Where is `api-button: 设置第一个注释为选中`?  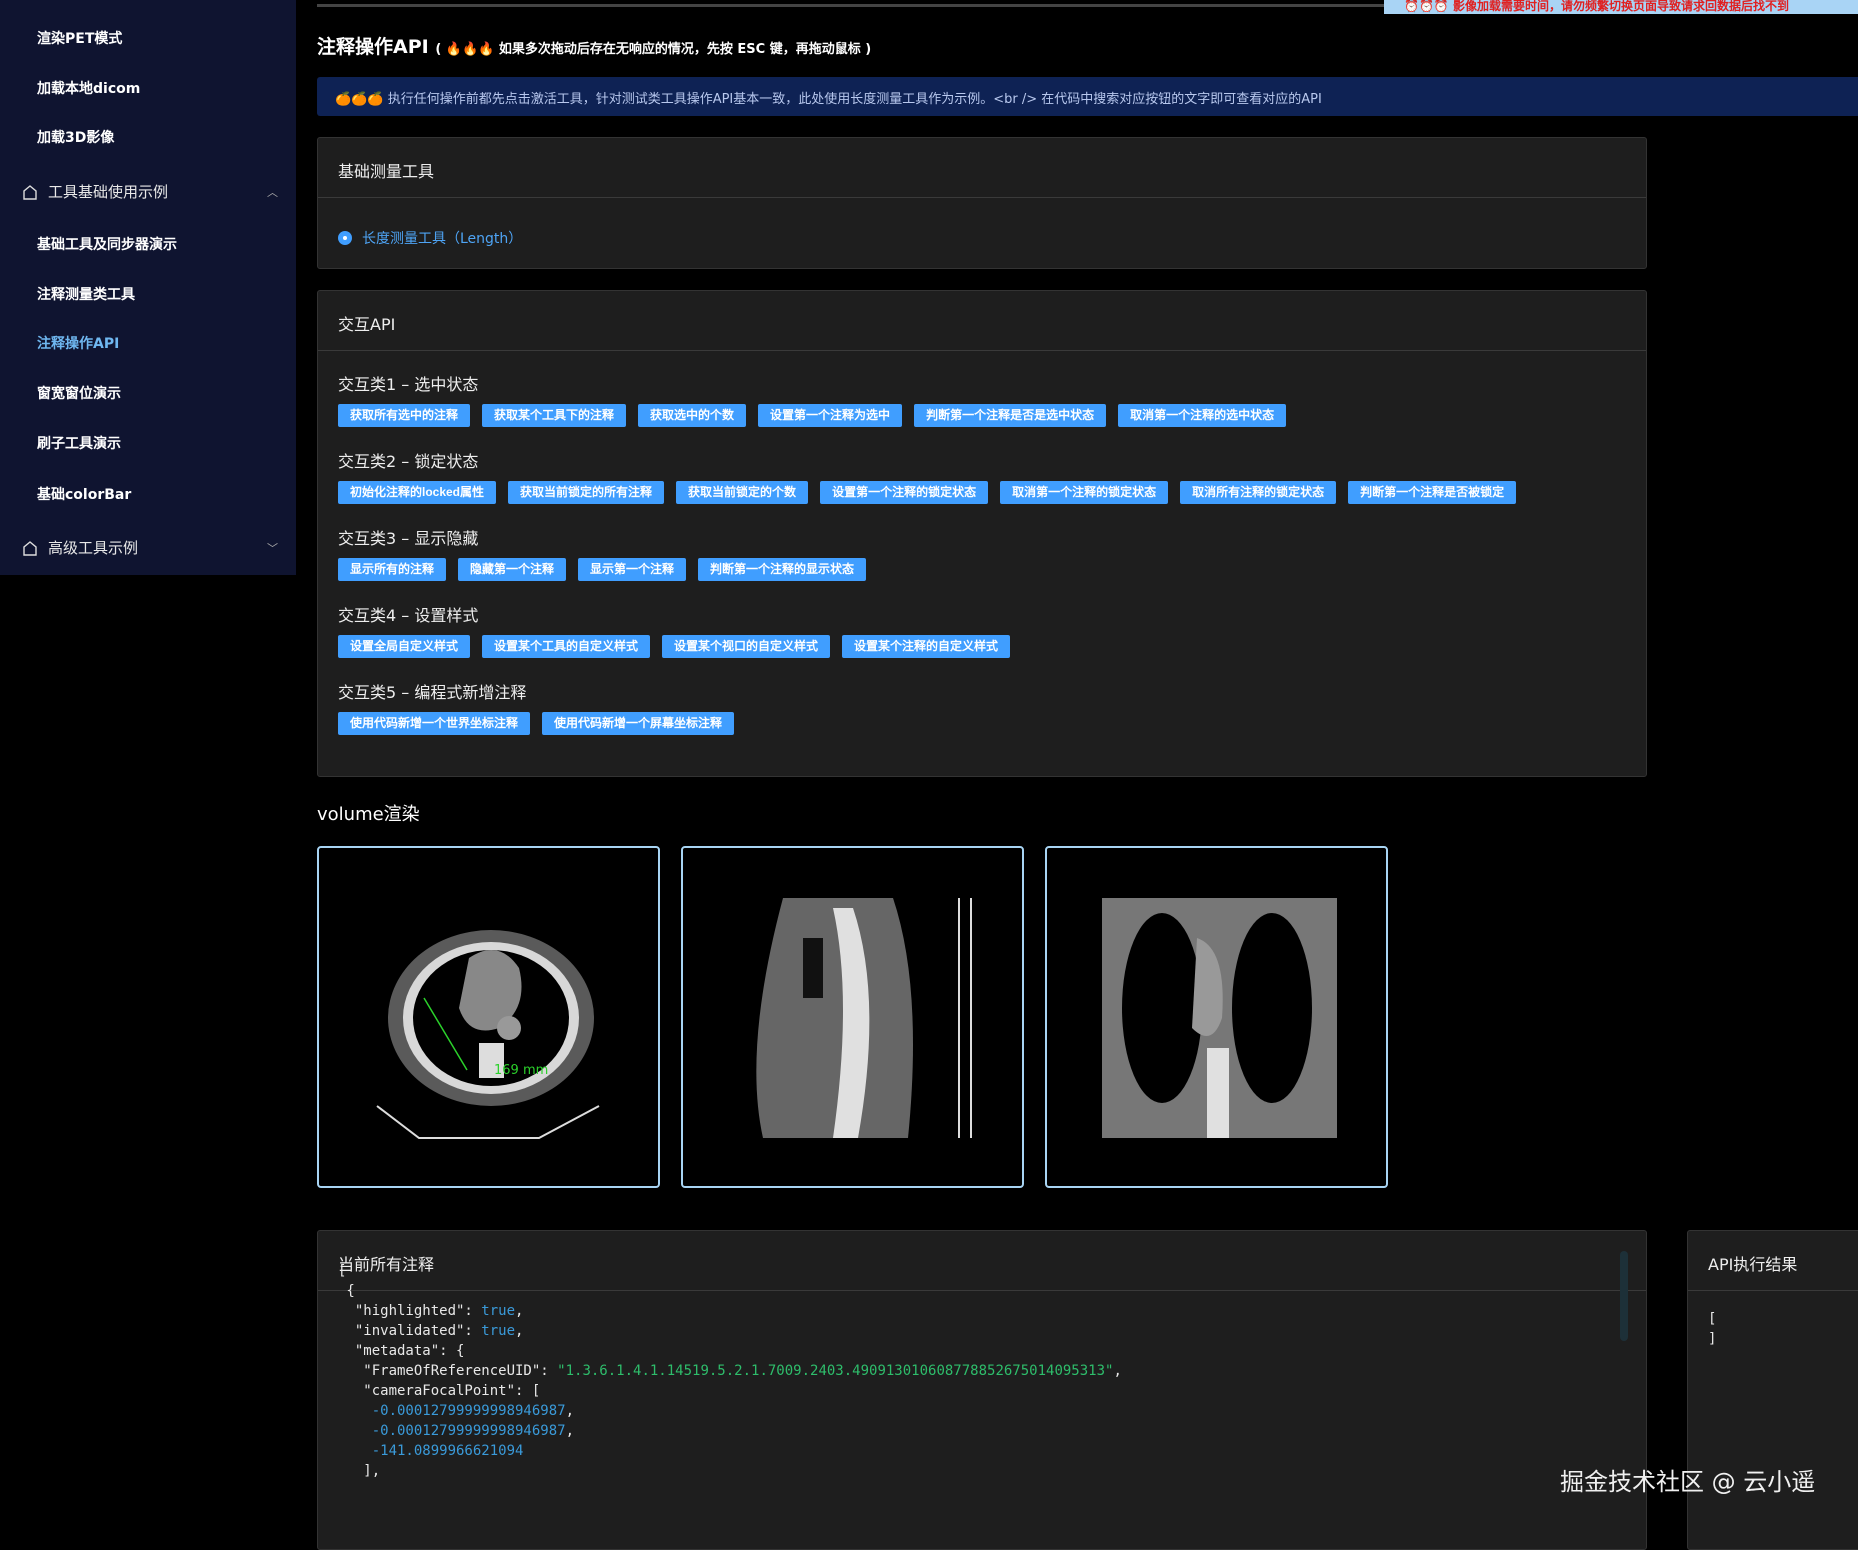
api-button: 设置第一个注释为选中 is located at coordinates (830, 415).